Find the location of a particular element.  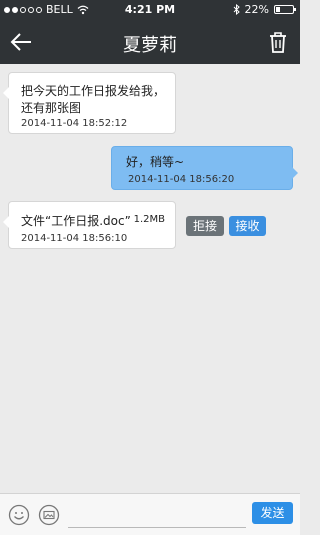

trash-icon is located at coordinates (278, 42).